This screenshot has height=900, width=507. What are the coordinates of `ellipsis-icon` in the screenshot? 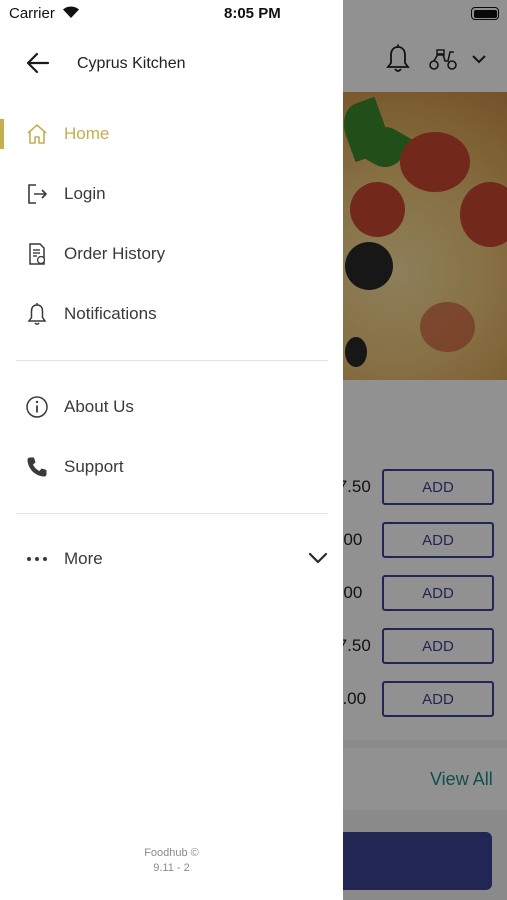 It's located at (37, 559).